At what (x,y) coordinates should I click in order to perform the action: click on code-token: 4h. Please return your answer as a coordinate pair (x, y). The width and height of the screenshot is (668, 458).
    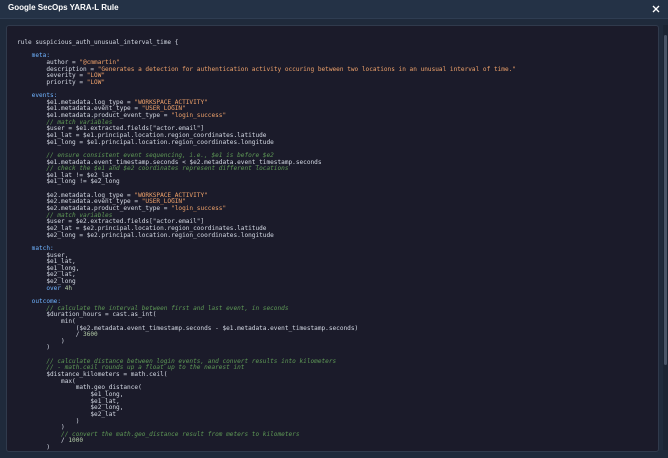
    Looking at the image, I should click on (68, 288).